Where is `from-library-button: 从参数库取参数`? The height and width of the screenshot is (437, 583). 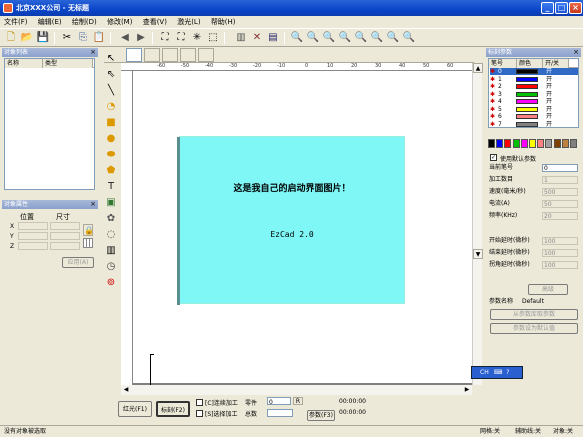 from-library-button: 从参数库取参数 is located at coordinates (534, 314).